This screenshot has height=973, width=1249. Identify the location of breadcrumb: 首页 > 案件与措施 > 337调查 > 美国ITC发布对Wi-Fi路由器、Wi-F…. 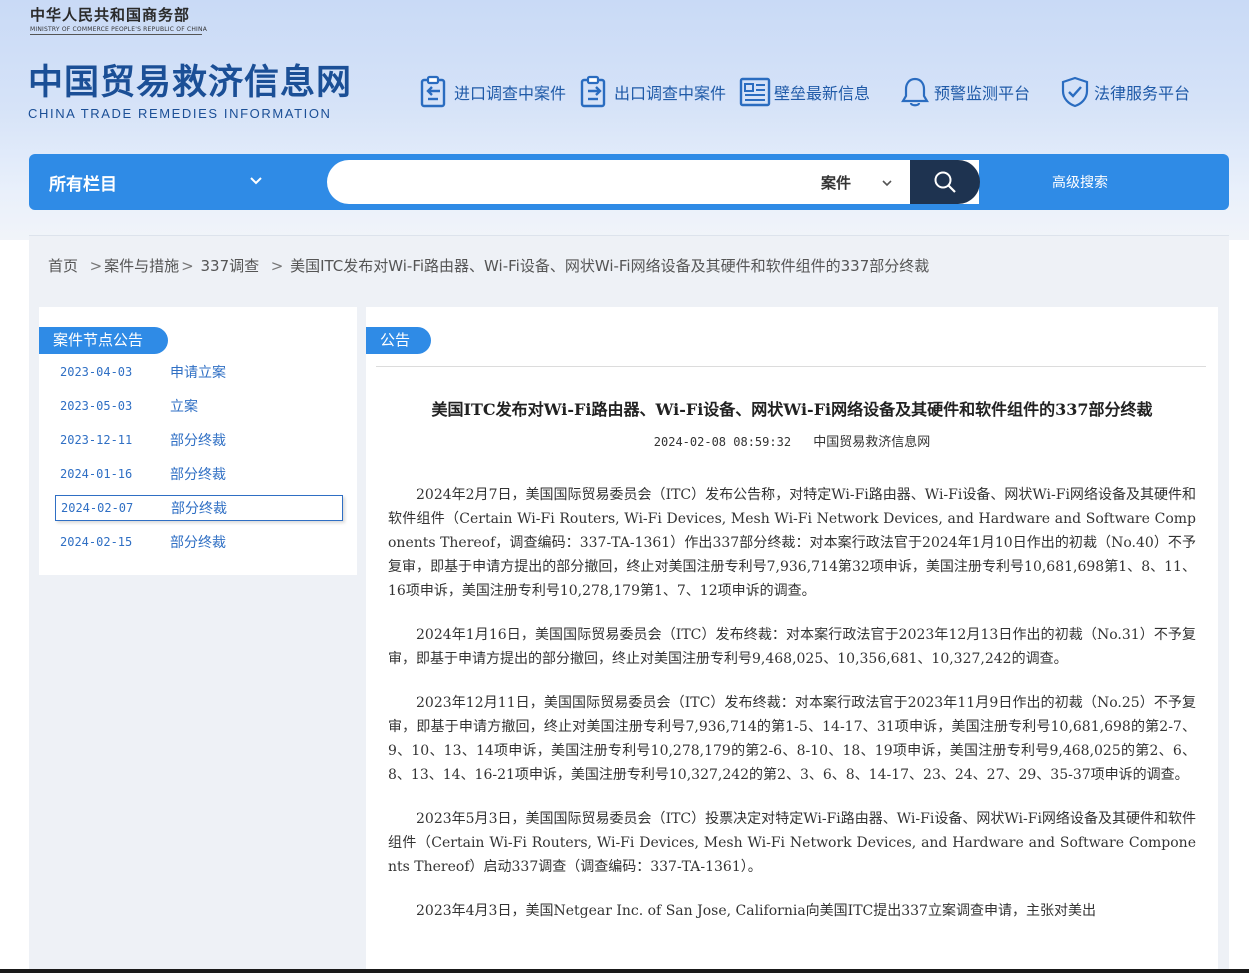
(488, 265).